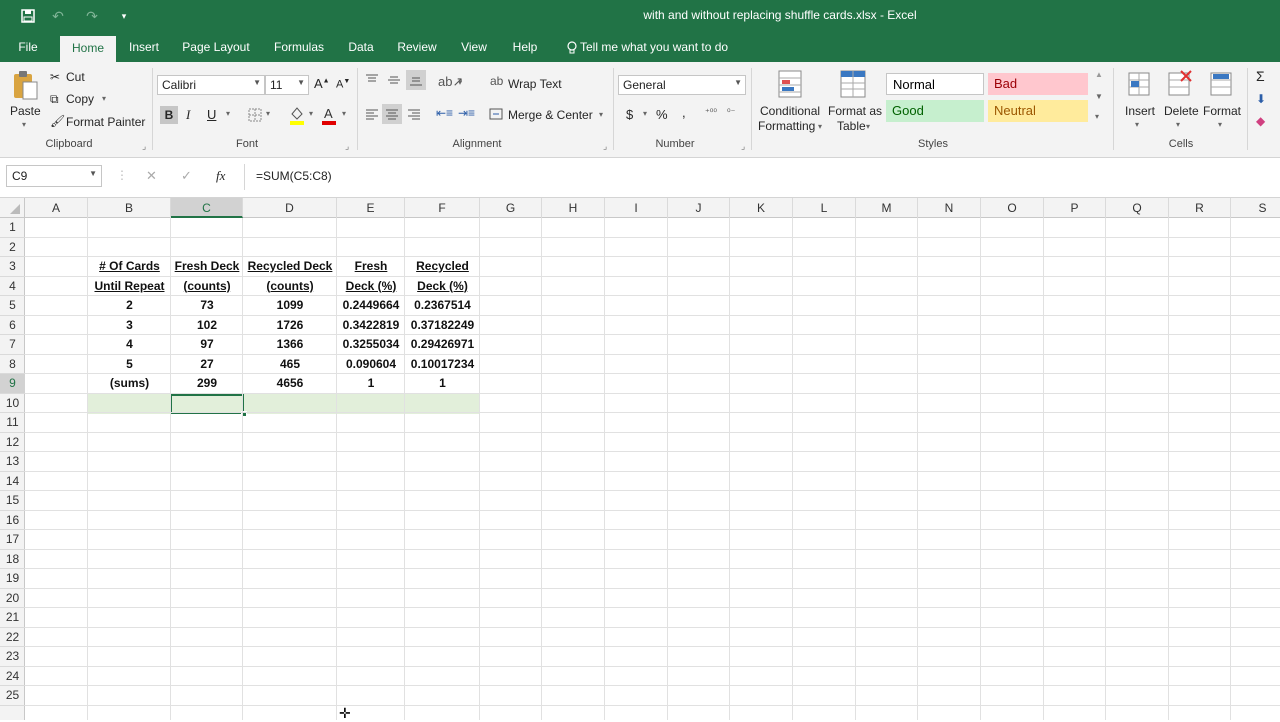 This screenshot has width=1280, height=722. Describe the element at coordinates (371, 287) in the screenshot. I see `header-cell-e4: Deck (%)` at that location.